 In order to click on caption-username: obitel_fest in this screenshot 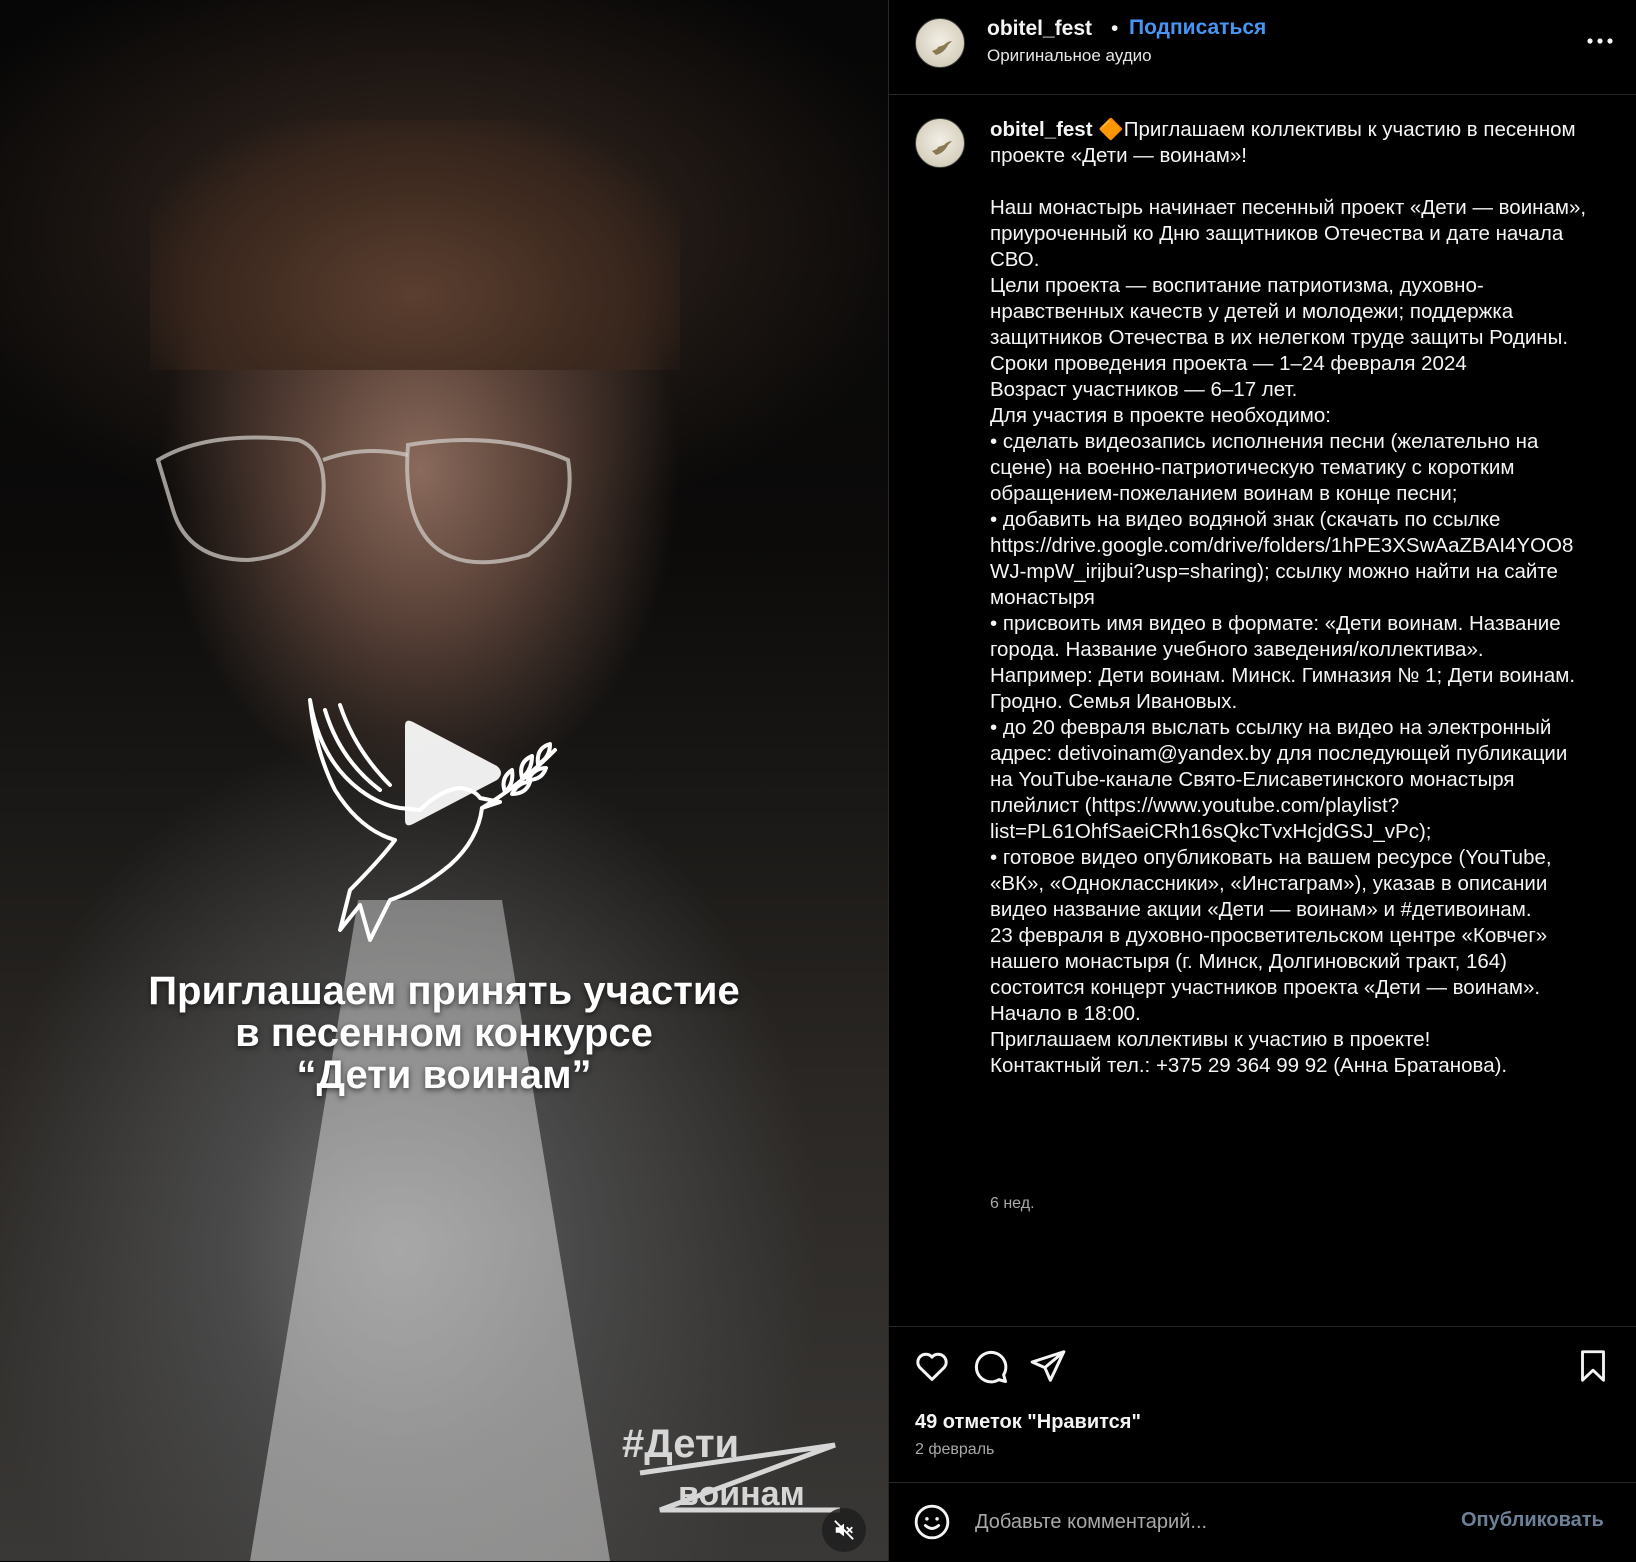, I will do `click(1041, 129)`.